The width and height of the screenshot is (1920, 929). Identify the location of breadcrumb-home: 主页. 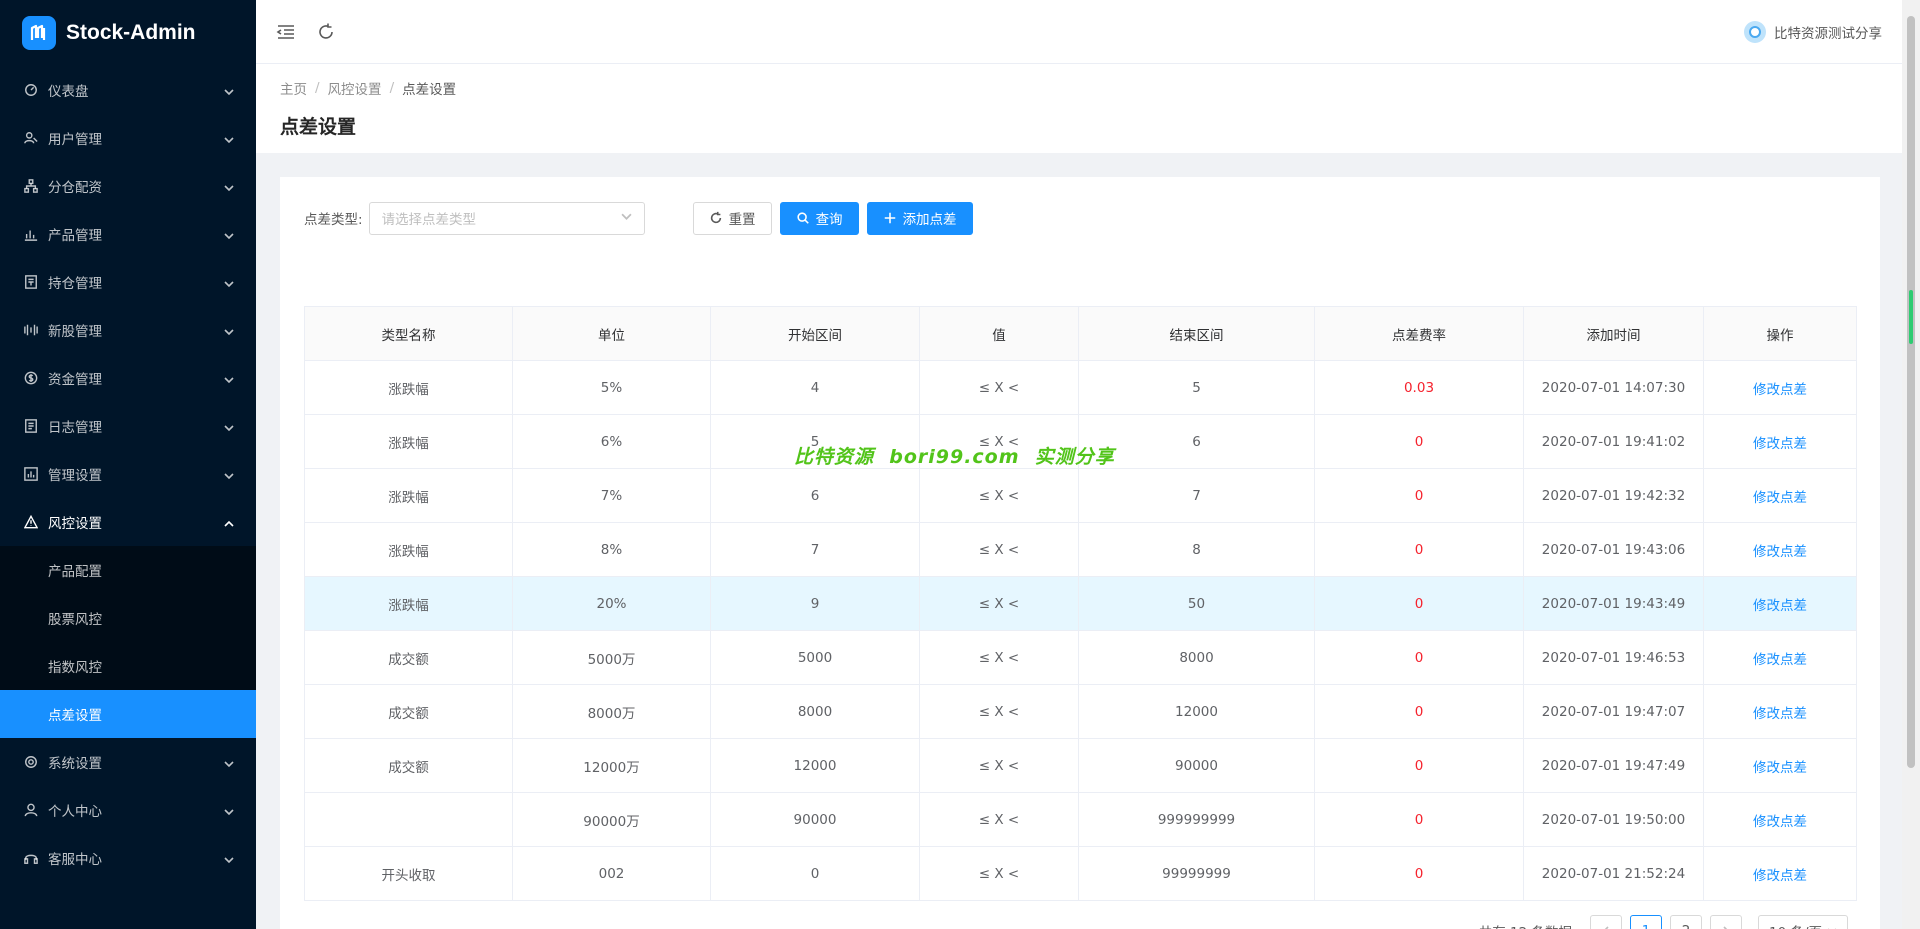
(293, 88).